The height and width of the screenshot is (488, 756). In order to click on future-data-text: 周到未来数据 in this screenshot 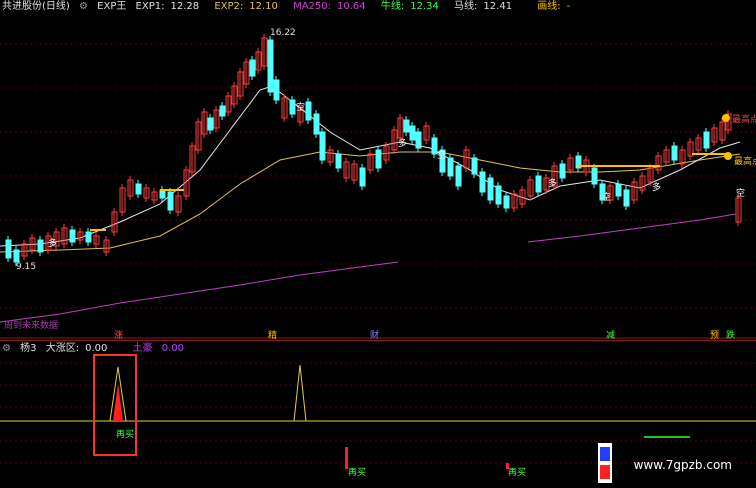, I will do `click(31, 326)`.